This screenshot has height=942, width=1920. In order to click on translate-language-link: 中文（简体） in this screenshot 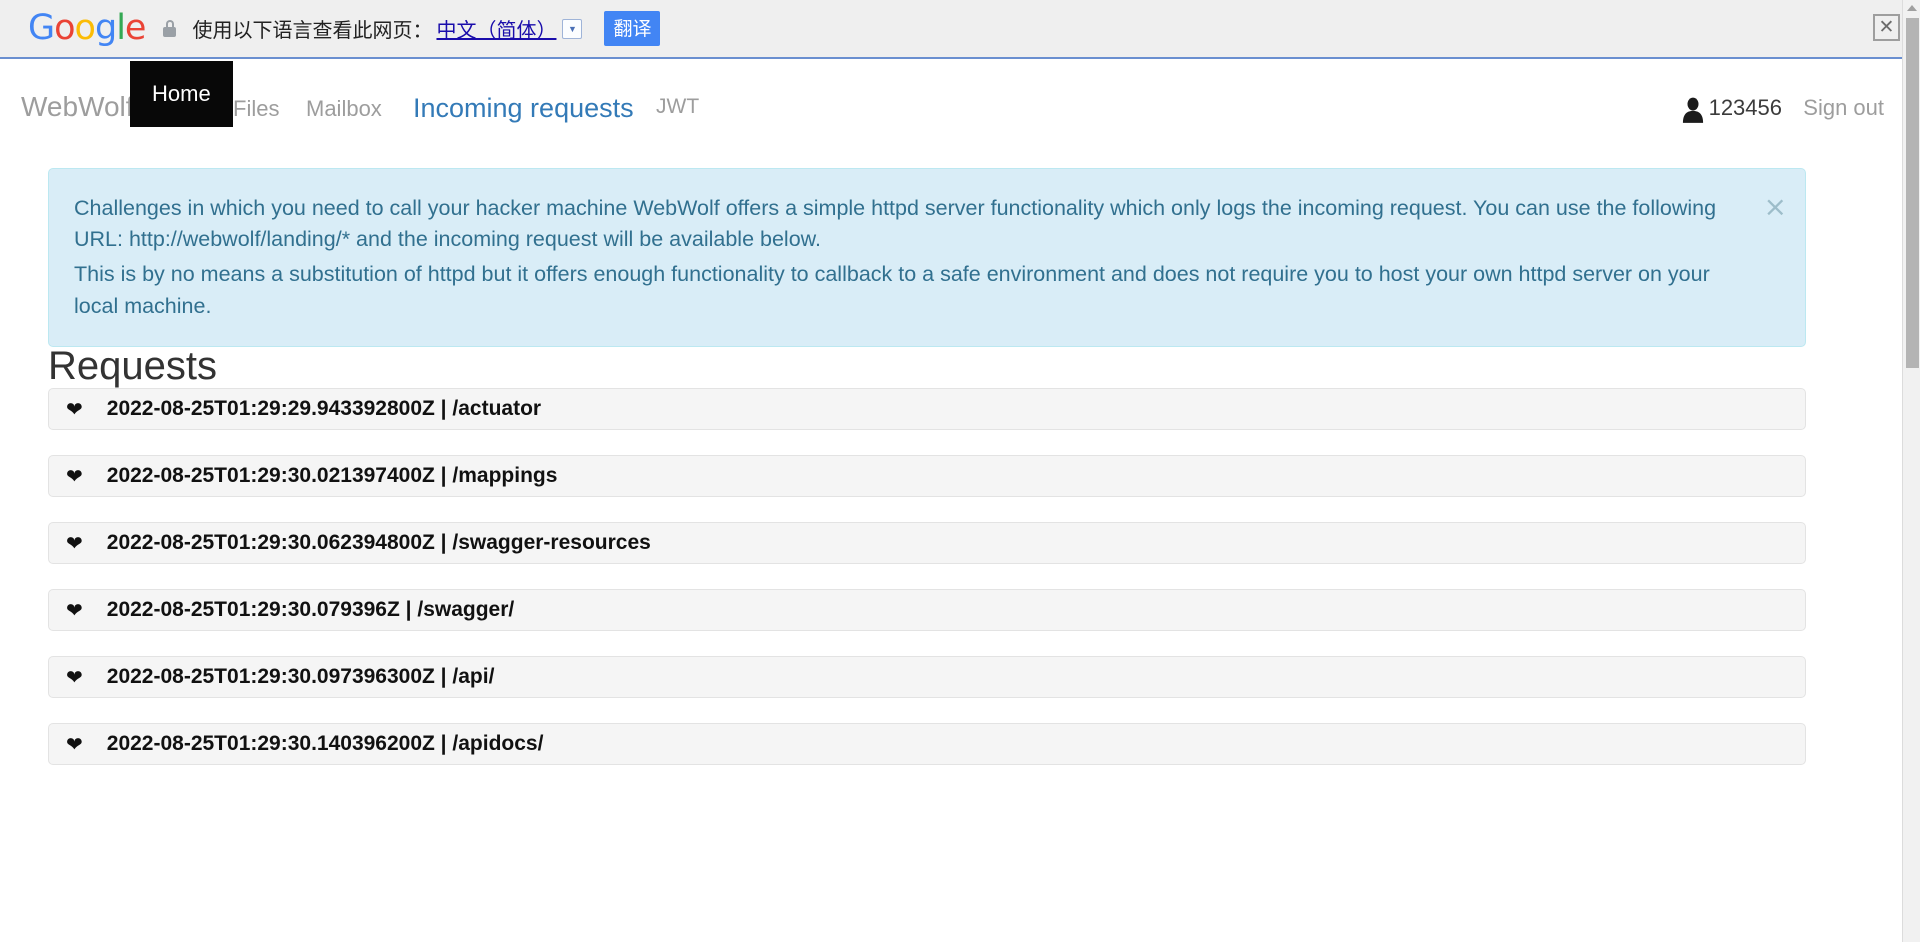, I will do `click(496, 28)`.